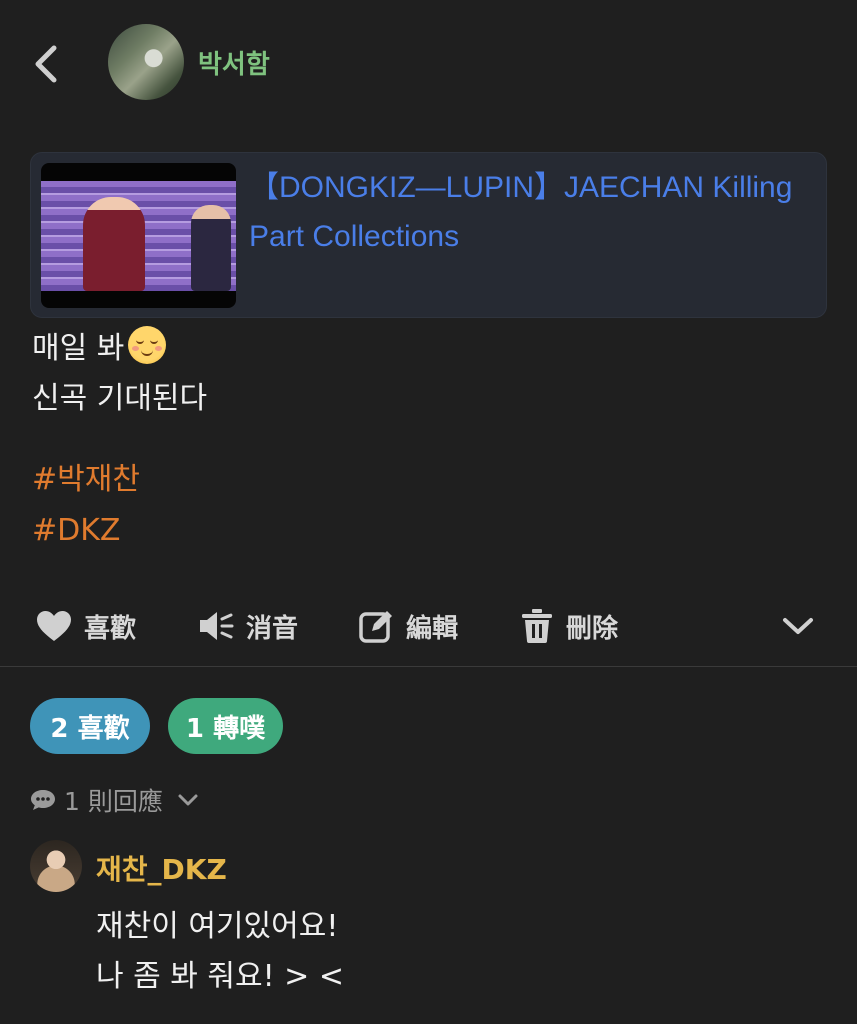 The width and height of the screenshot is (857, 1024). What do you see at coordinates (161, 868) in the screenshot?
I see `responder-name: 재찬_DKZ` at bounding box center [161, 868].